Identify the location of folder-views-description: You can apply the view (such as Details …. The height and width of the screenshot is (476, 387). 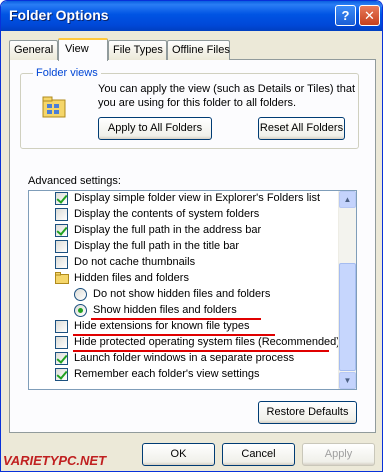
(227, 96).